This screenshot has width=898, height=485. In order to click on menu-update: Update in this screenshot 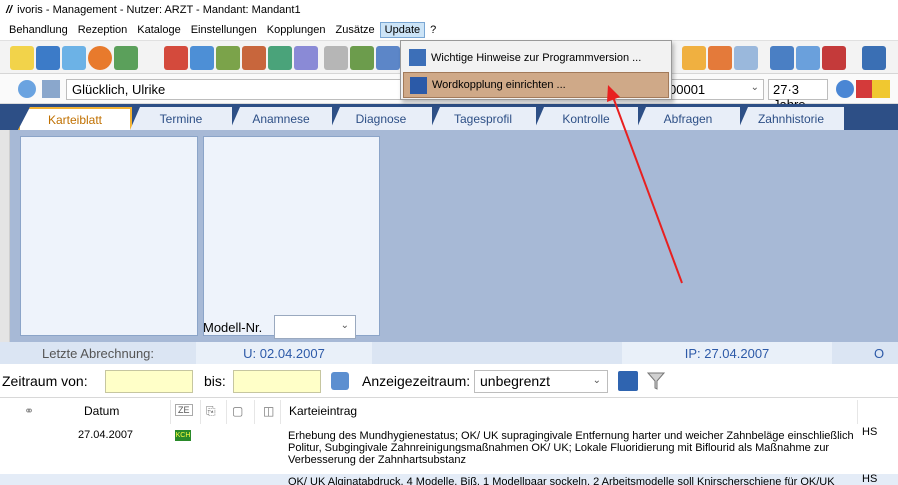, I will do `click(402, 30)`.